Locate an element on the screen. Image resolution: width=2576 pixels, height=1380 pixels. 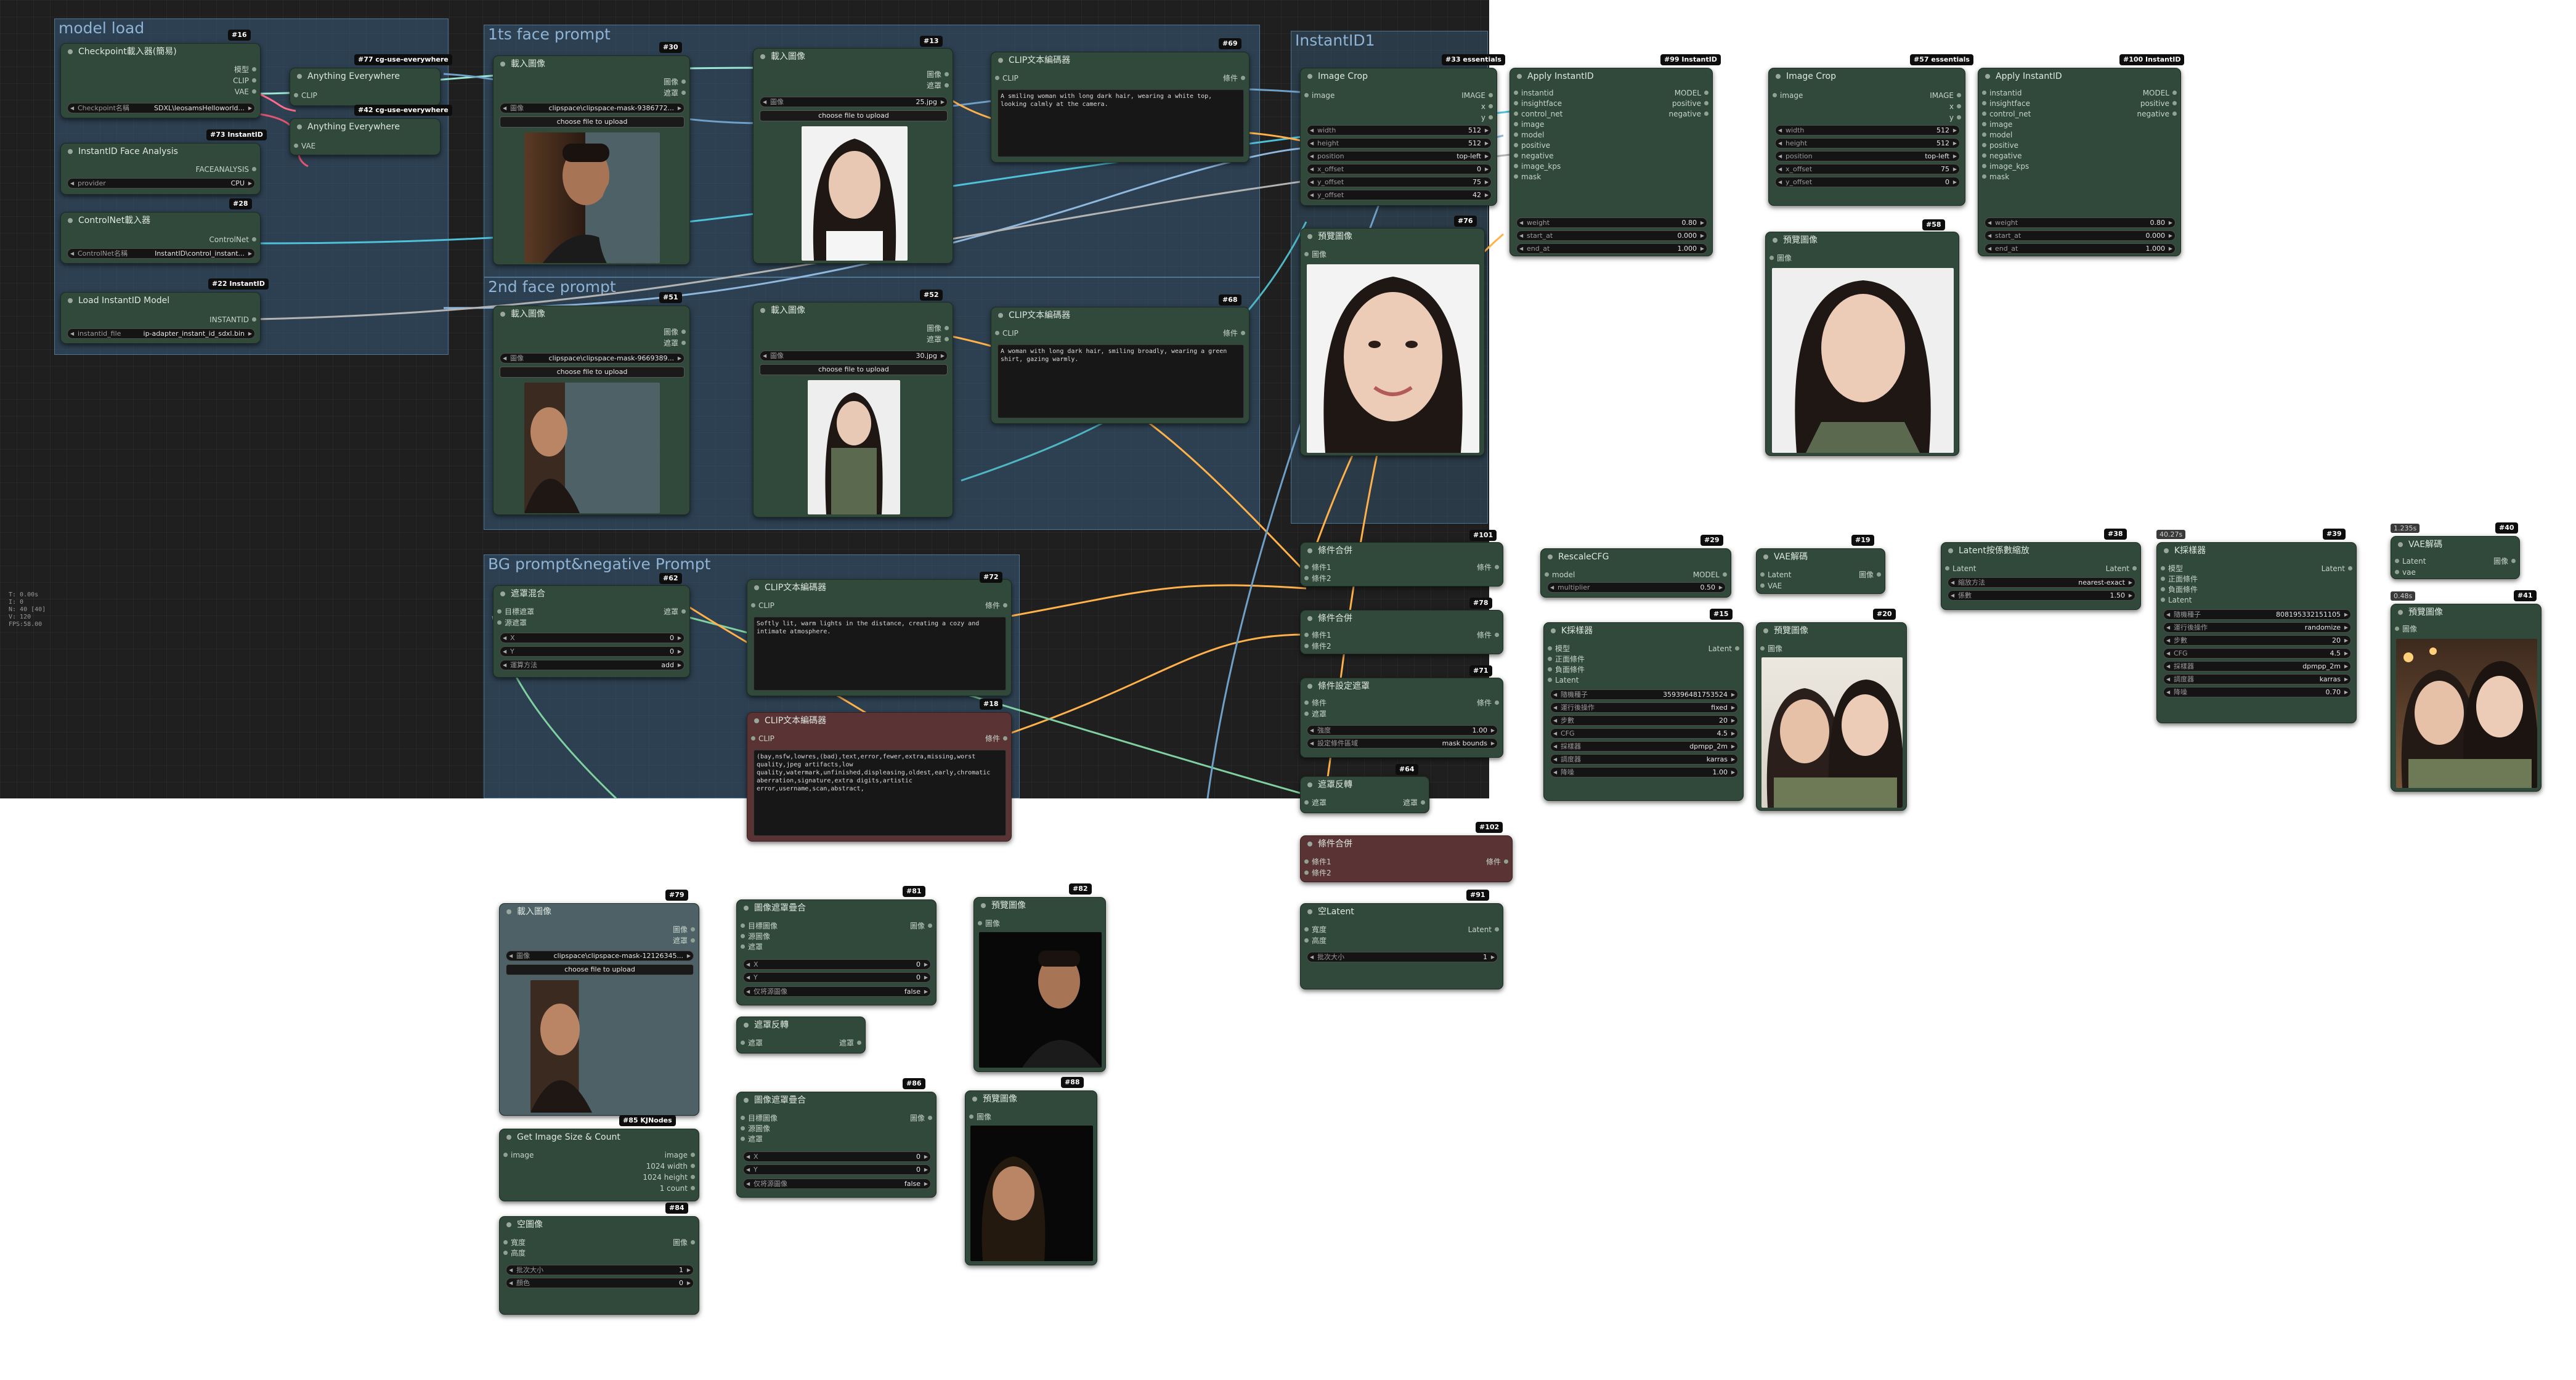
input-5: positive is located at coordinates (1532, 145).